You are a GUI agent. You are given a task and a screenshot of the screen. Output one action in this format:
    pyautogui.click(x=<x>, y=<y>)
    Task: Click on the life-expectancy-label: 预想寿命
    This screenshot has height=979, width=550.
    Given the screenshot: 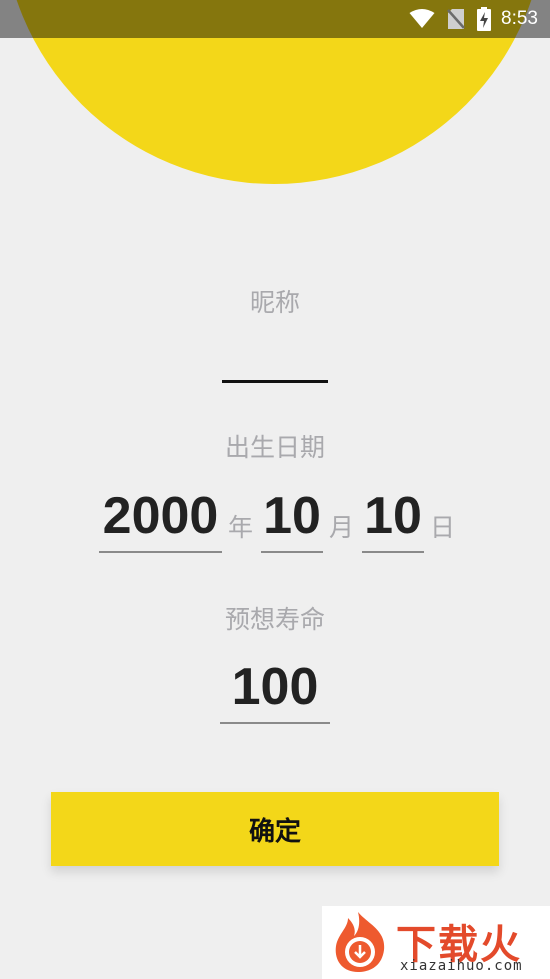 What is the action you would take?
    pyautogui.click(x=274, y=619)
    